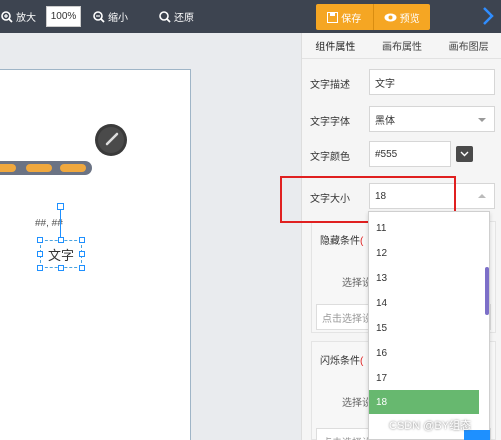  What do you see at coordinates (482, 196) in the screenshot?
I see `chevron-up-icon` at bounding box center [482, 196].